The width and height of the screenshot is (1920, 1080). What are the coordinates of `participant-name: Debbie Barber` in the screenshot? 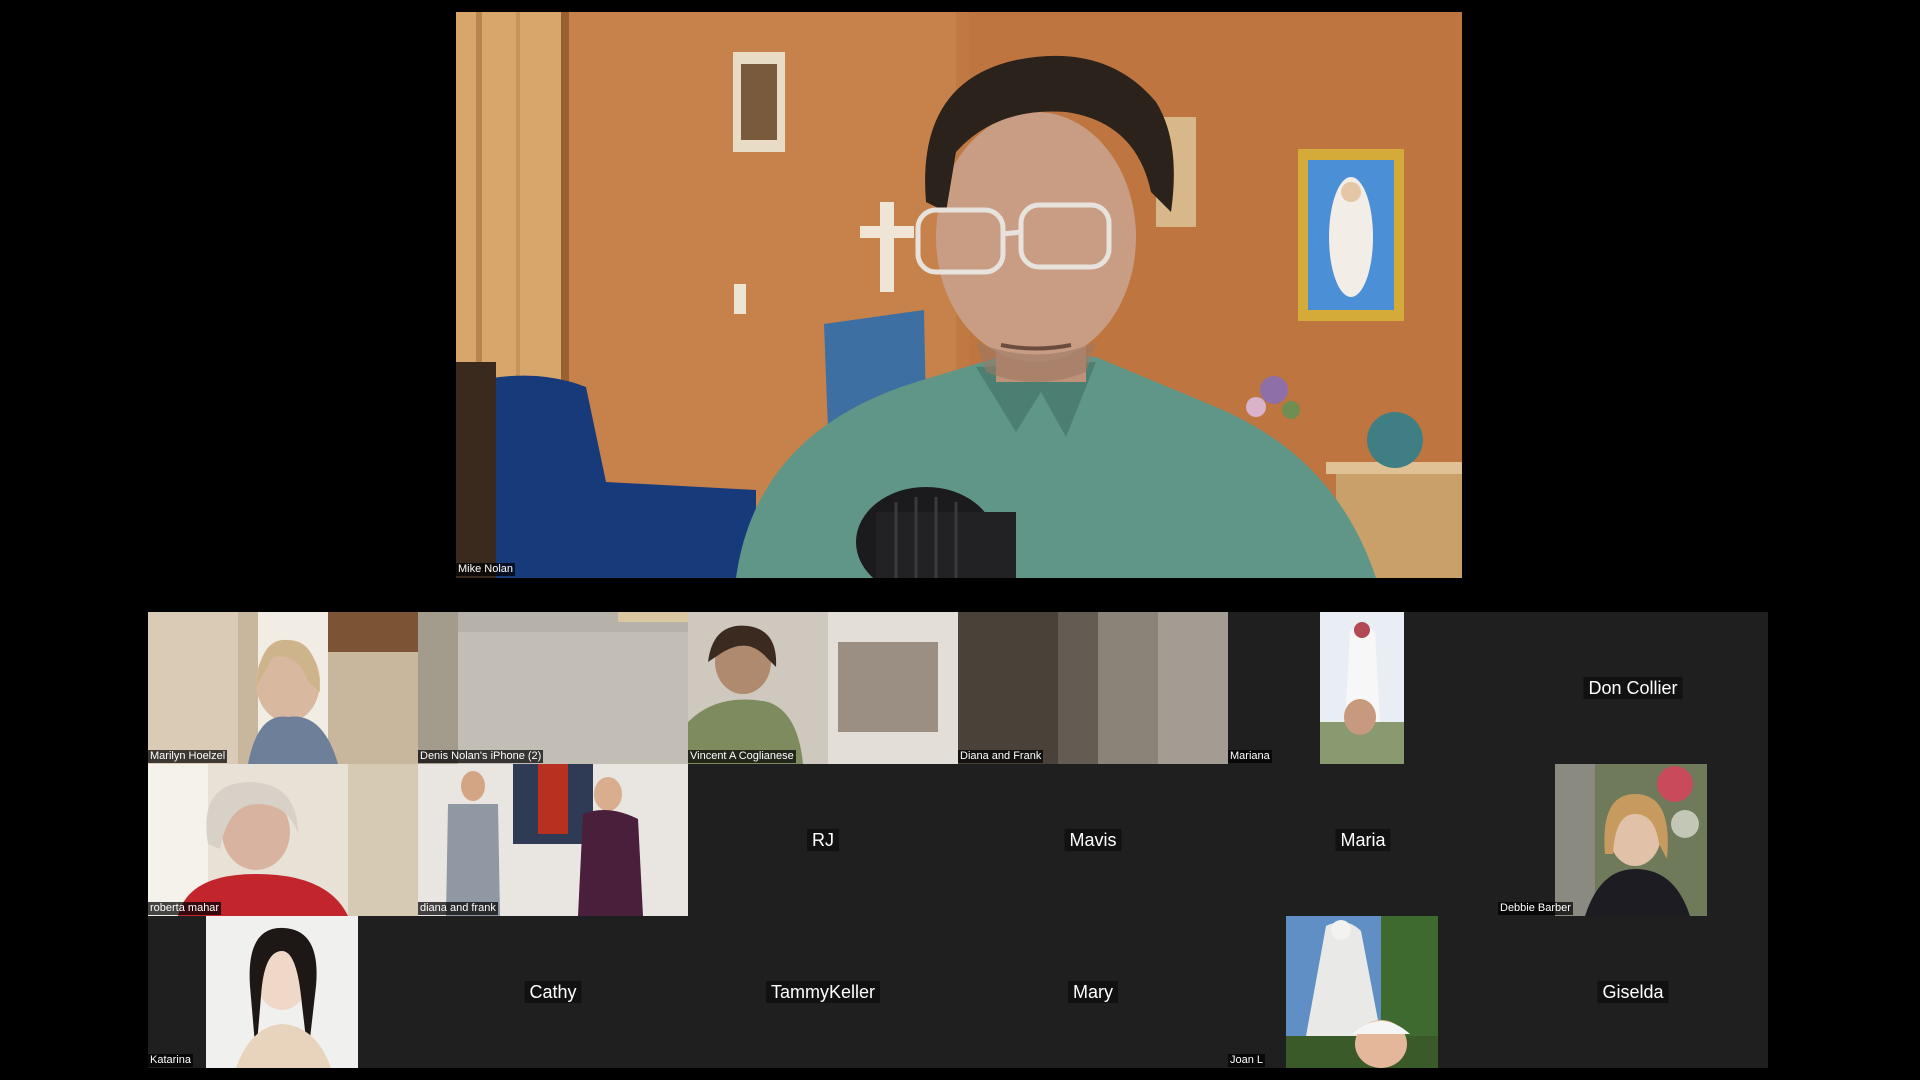 It's located at (1535, 908).